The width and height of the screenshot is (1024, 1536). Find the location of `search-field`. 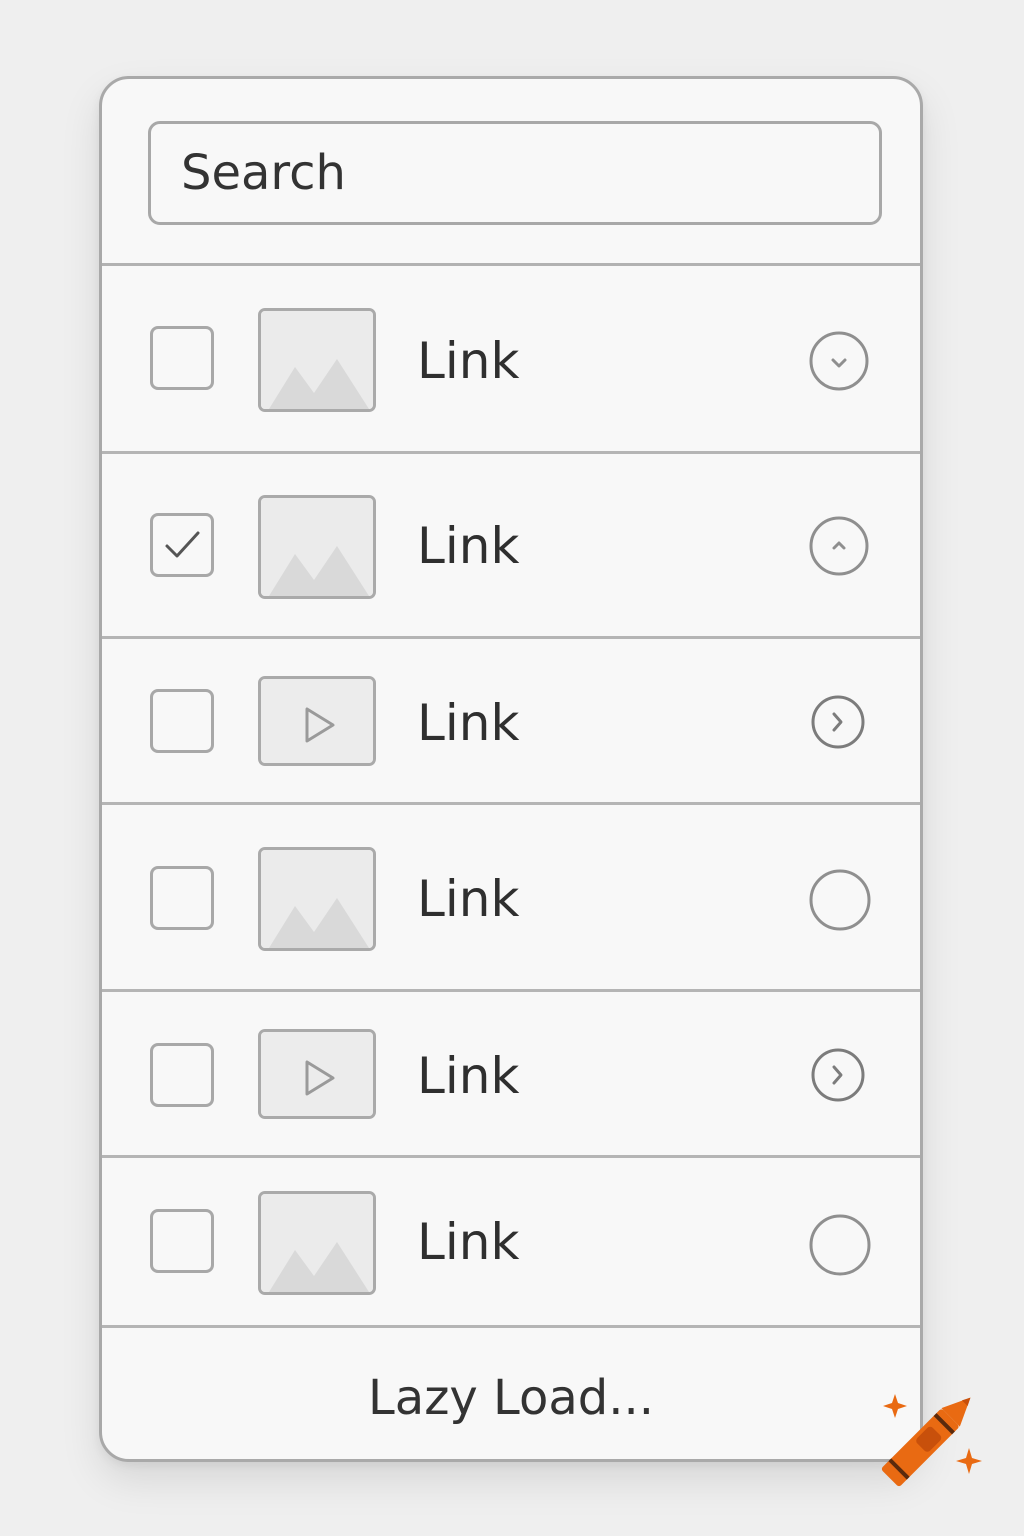

search-field is located at coordinates (515, 173).